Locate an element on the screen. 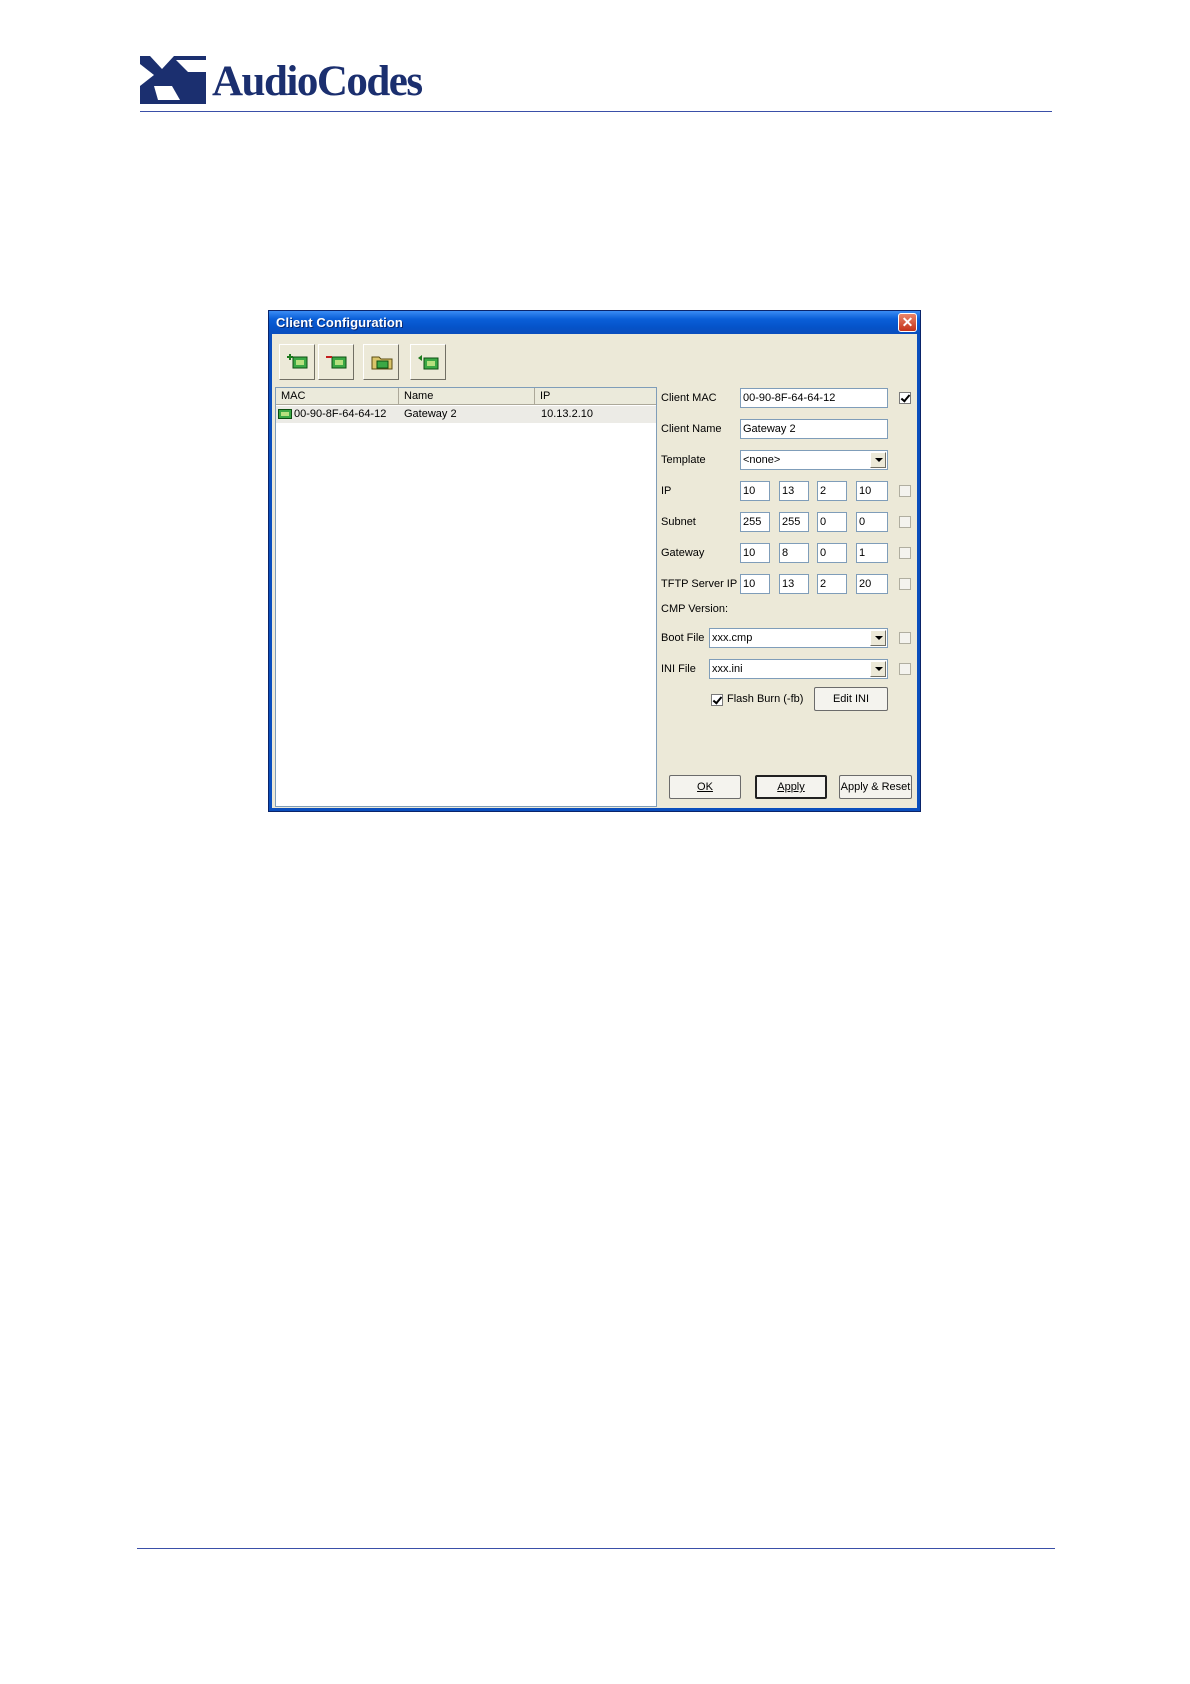 The image size is (1190, 1684). client-mac-field: 00-90-8F-64-64-12 is located at coordinates (814, 398).